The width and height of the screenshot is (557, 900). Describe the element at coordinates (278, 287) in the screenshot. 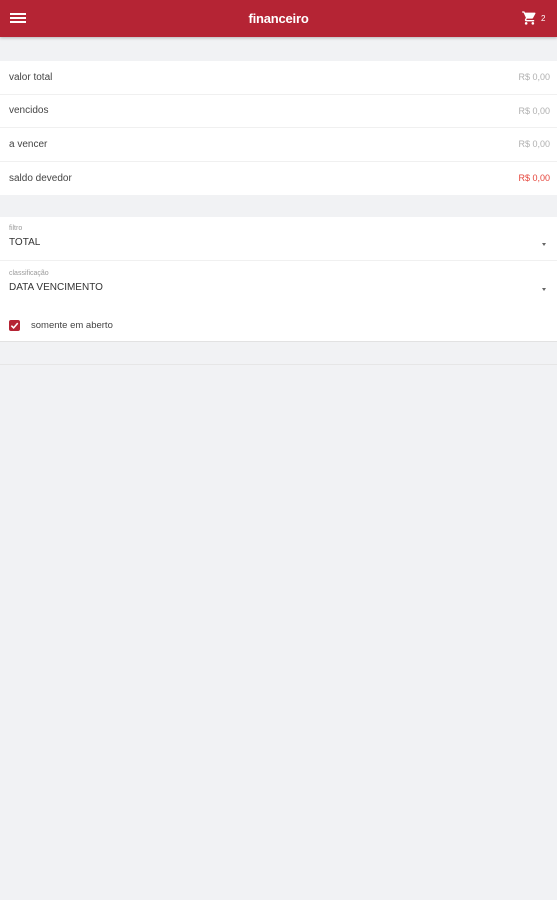

I see `sort-select: classificação DATA VENCIMENTO` at that location.